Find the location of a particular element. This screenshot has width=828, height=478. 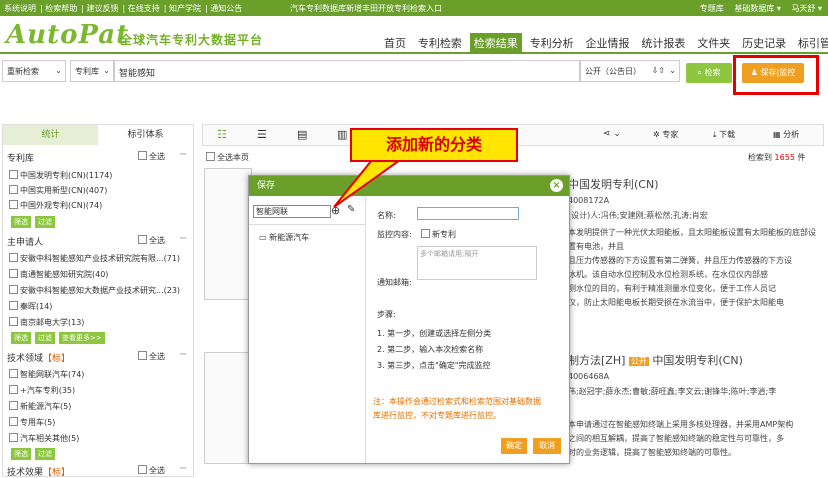

search-input: 智能感知 is located at coordinates (347, 71).